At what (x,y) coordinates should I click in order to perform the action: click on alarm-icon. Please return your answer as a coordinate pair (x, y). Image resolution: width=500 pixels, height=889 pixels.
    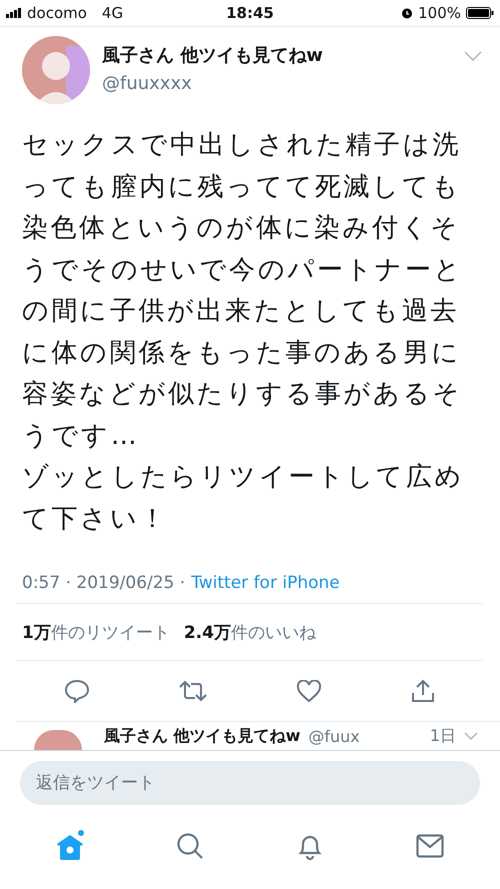
    Looking at the image, I should click on (407, 13).